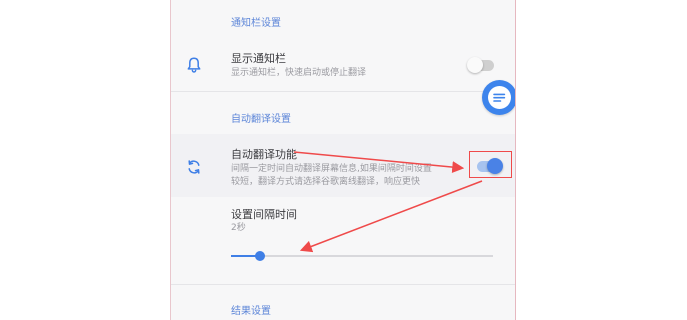 This screenshot has height=320, width=687. What do you see at coordinates (256, 23) in the screenshot?
I see `notification-section-title: 通知栏设置` at bounding box center [256, 23].